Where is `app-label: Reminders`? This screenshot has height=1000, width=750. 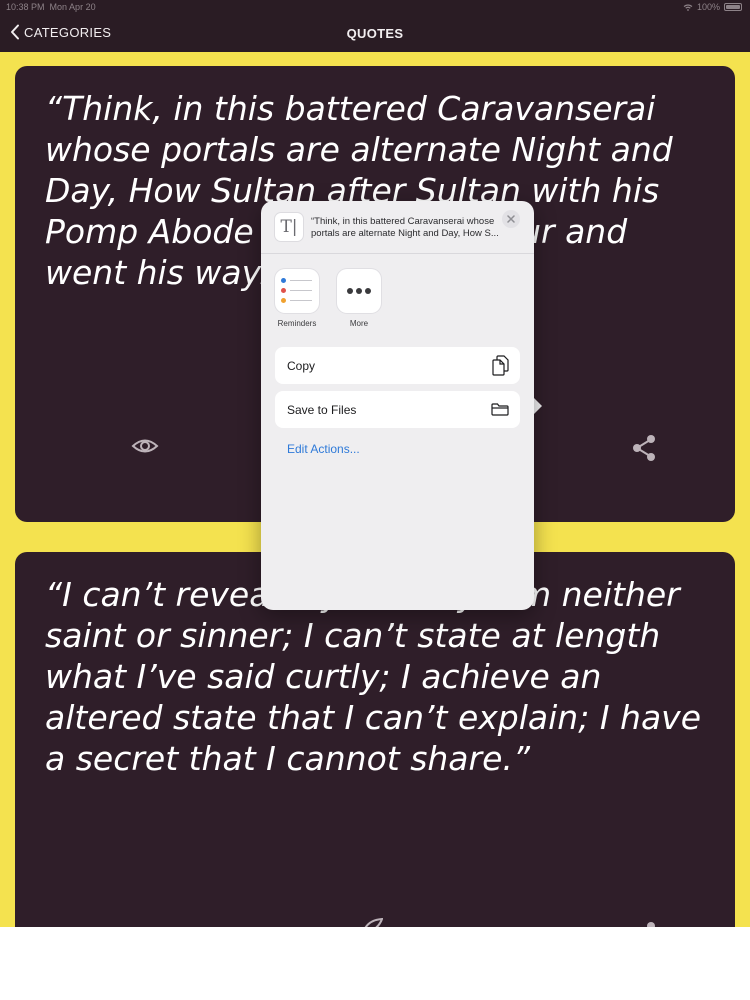 app-label: Reminders is located at coordinates (297, 323).